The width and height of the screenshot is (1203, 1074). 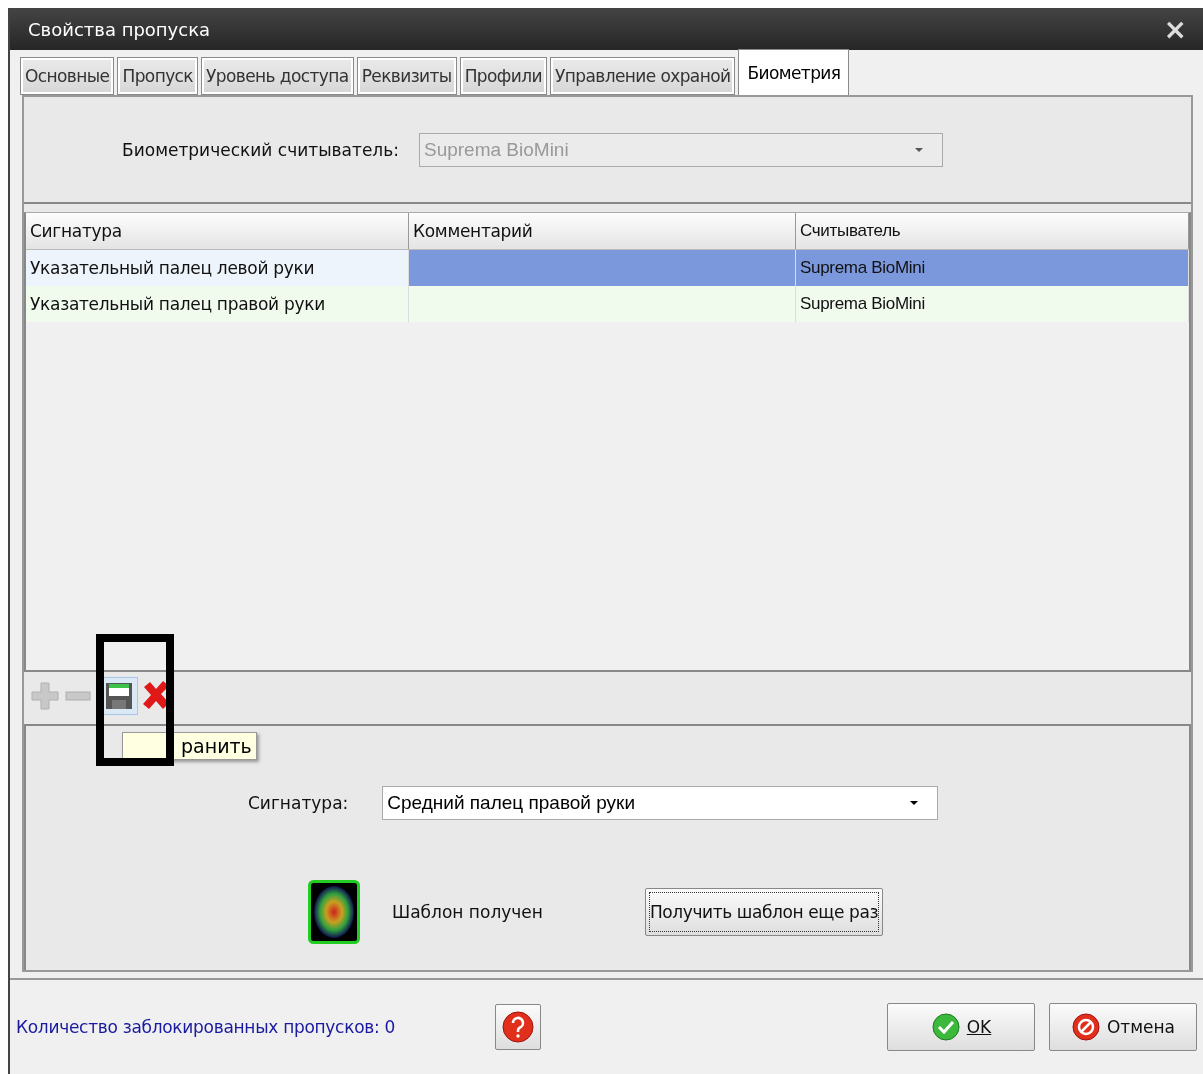 What do you see at coordinates (217, 231) in the screenshot?
I see `column-header: Сигнатура` at bounding box center [217, 231].